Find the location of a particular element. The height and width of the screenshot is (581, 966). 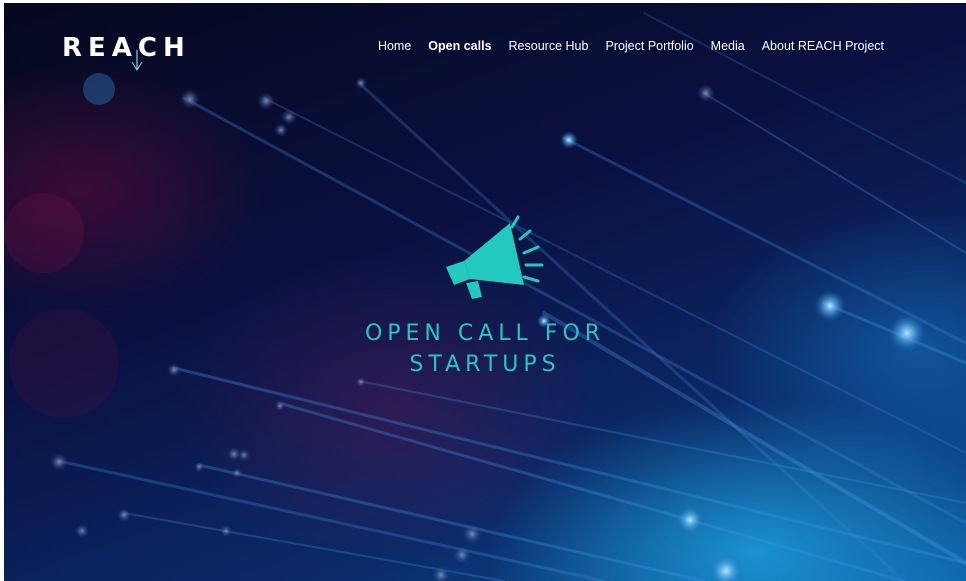

hero-title-line1: OPEN CALL FOR is located at coordinates (485, 333).